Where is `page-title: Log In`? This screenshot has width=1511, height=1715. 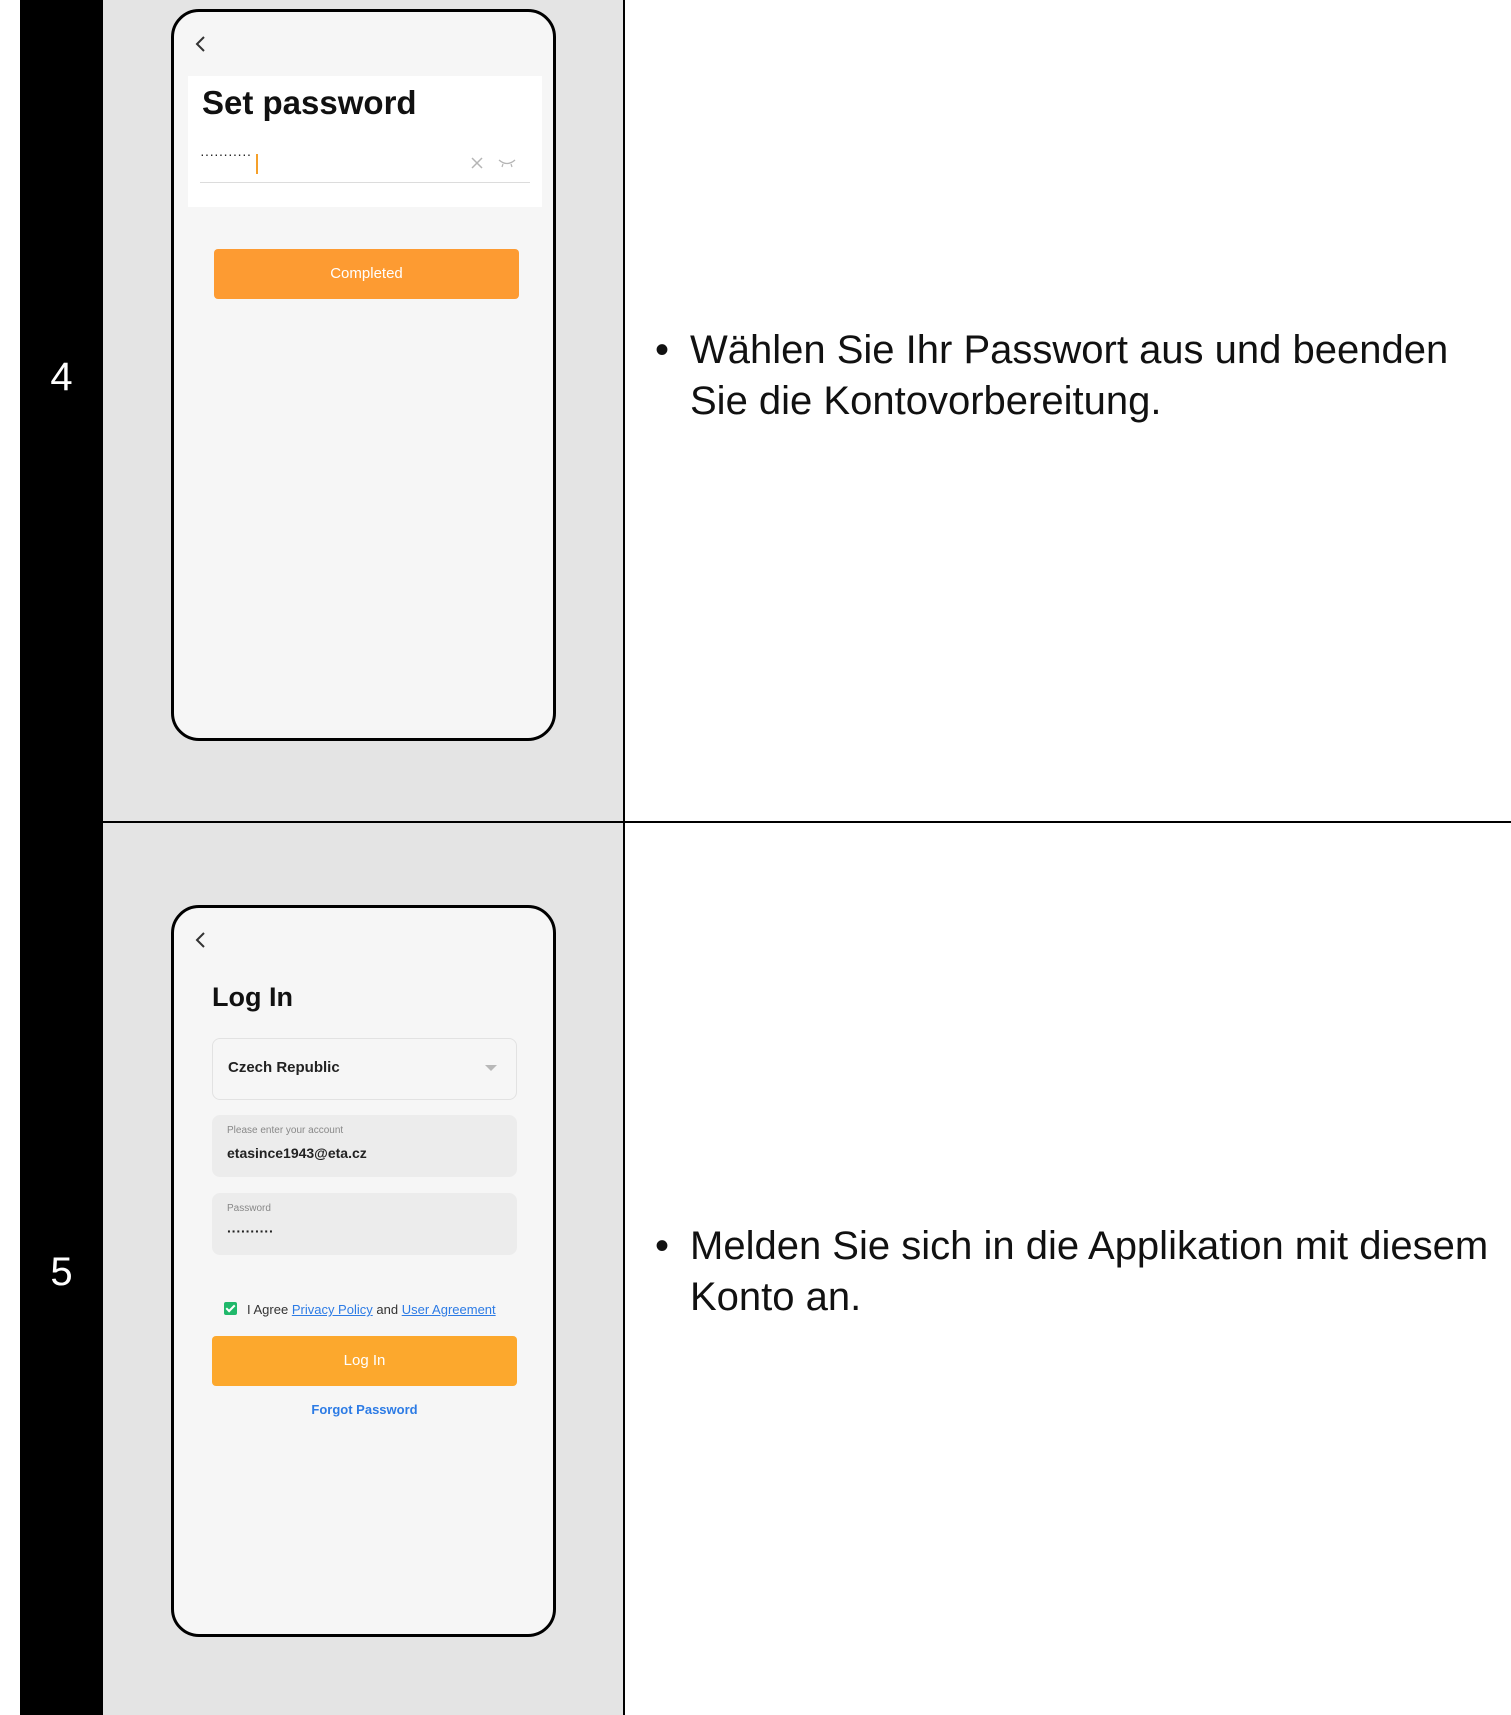 page-title: Log In is located at coordinates (252, 997).